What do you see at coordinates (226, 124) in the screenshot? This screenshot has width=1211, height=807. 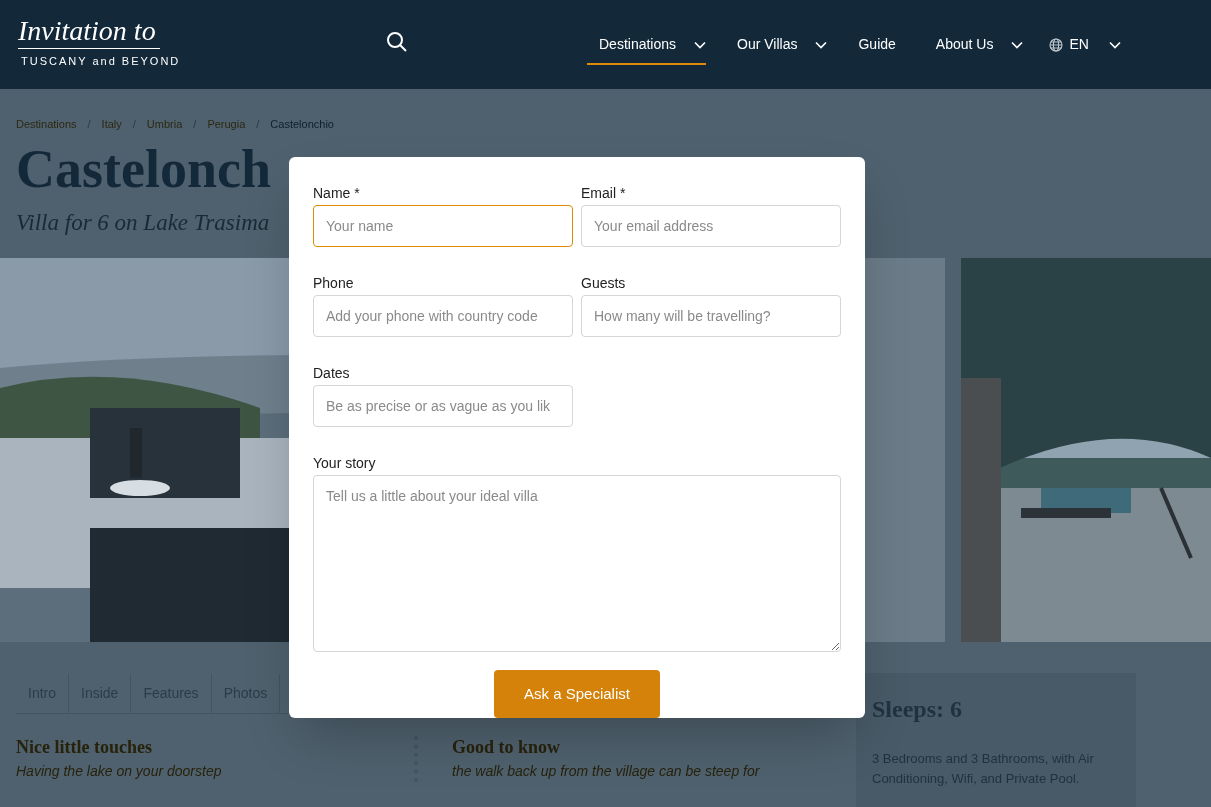 I see `breadcrumb-link: Perugia` at bounding box center [226, 124].